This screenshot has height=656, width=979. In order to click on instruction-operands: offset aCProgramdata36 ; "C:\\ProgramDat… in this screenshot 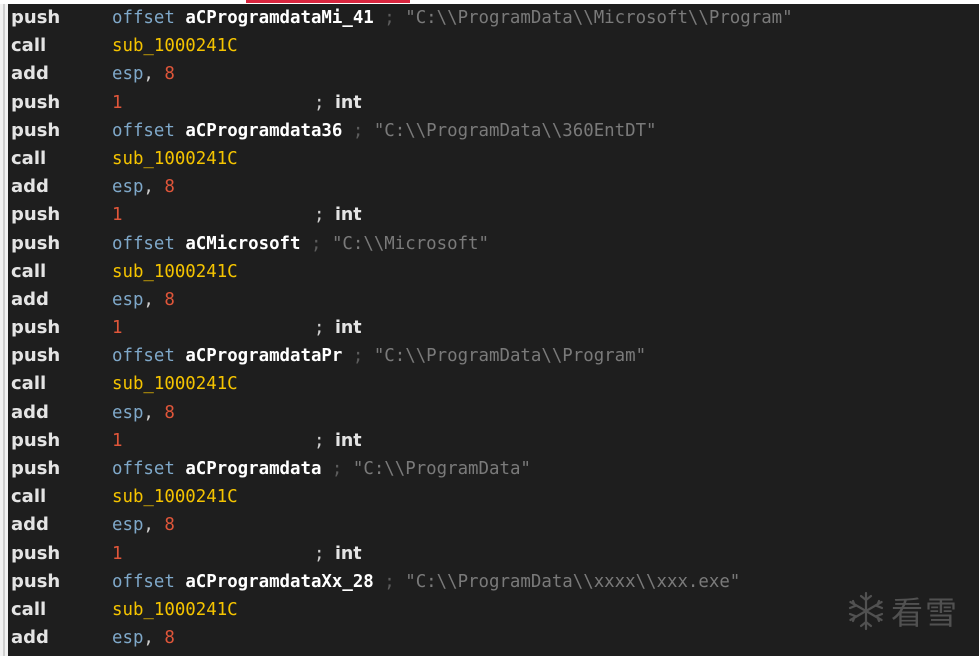, I will do `click(384, 131)`.